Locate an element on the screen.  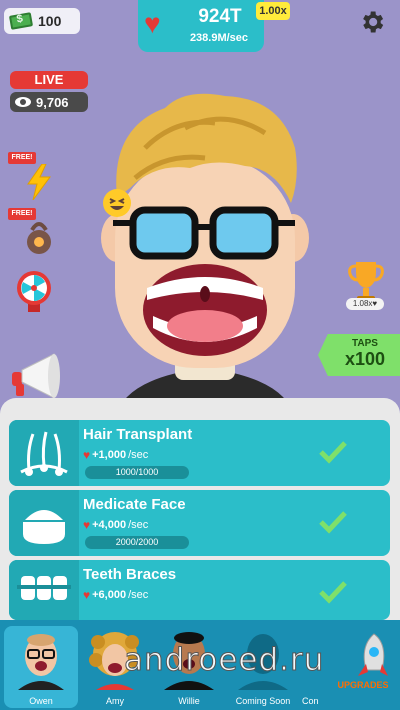
hearts-panel: ♥ 924T 238.9M/sec is located at coordinates (201, 26).